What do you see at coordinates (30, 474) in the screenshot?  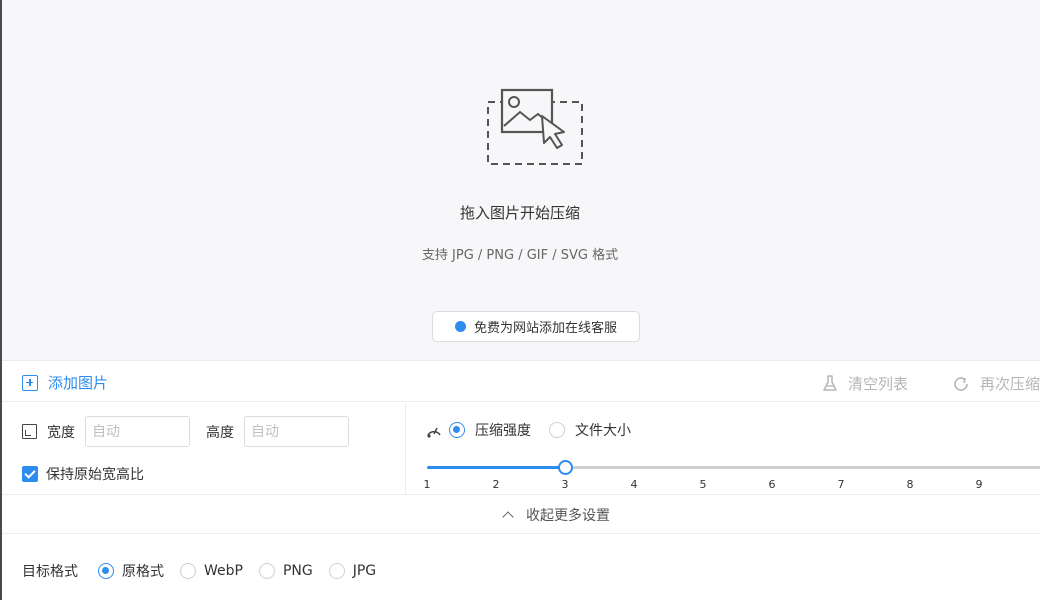 I see `keep-ratio-checkbox` at bounding box center [30, 474].